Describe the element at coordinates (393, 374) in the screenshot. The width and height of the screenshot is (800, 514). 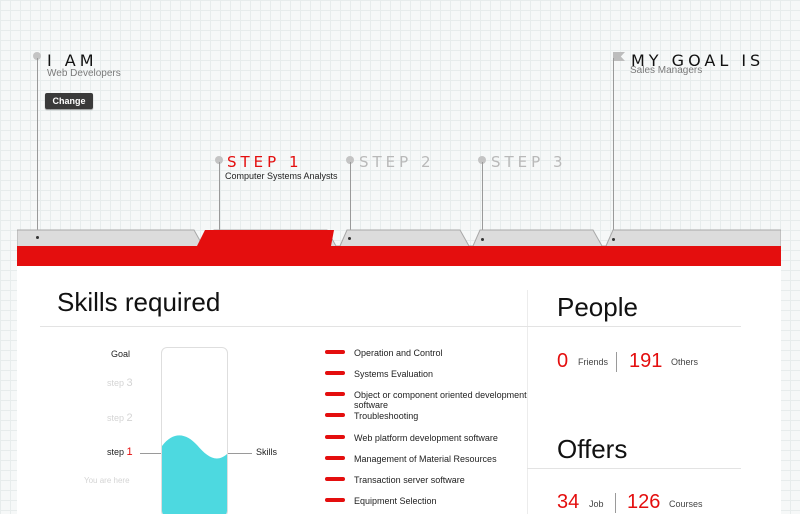
I see `skill-item: Systems Evaluation` at that location.